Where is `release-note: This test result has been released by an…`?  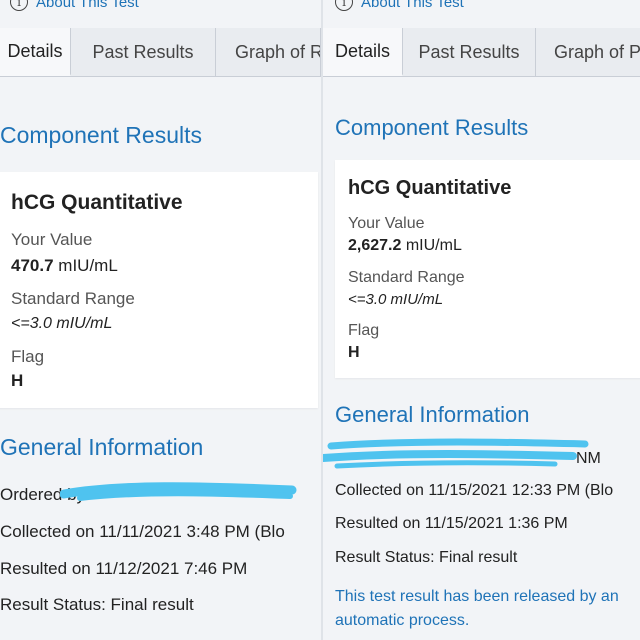 release-note: This test result has been released by an… is located at coordinates (477, 608).